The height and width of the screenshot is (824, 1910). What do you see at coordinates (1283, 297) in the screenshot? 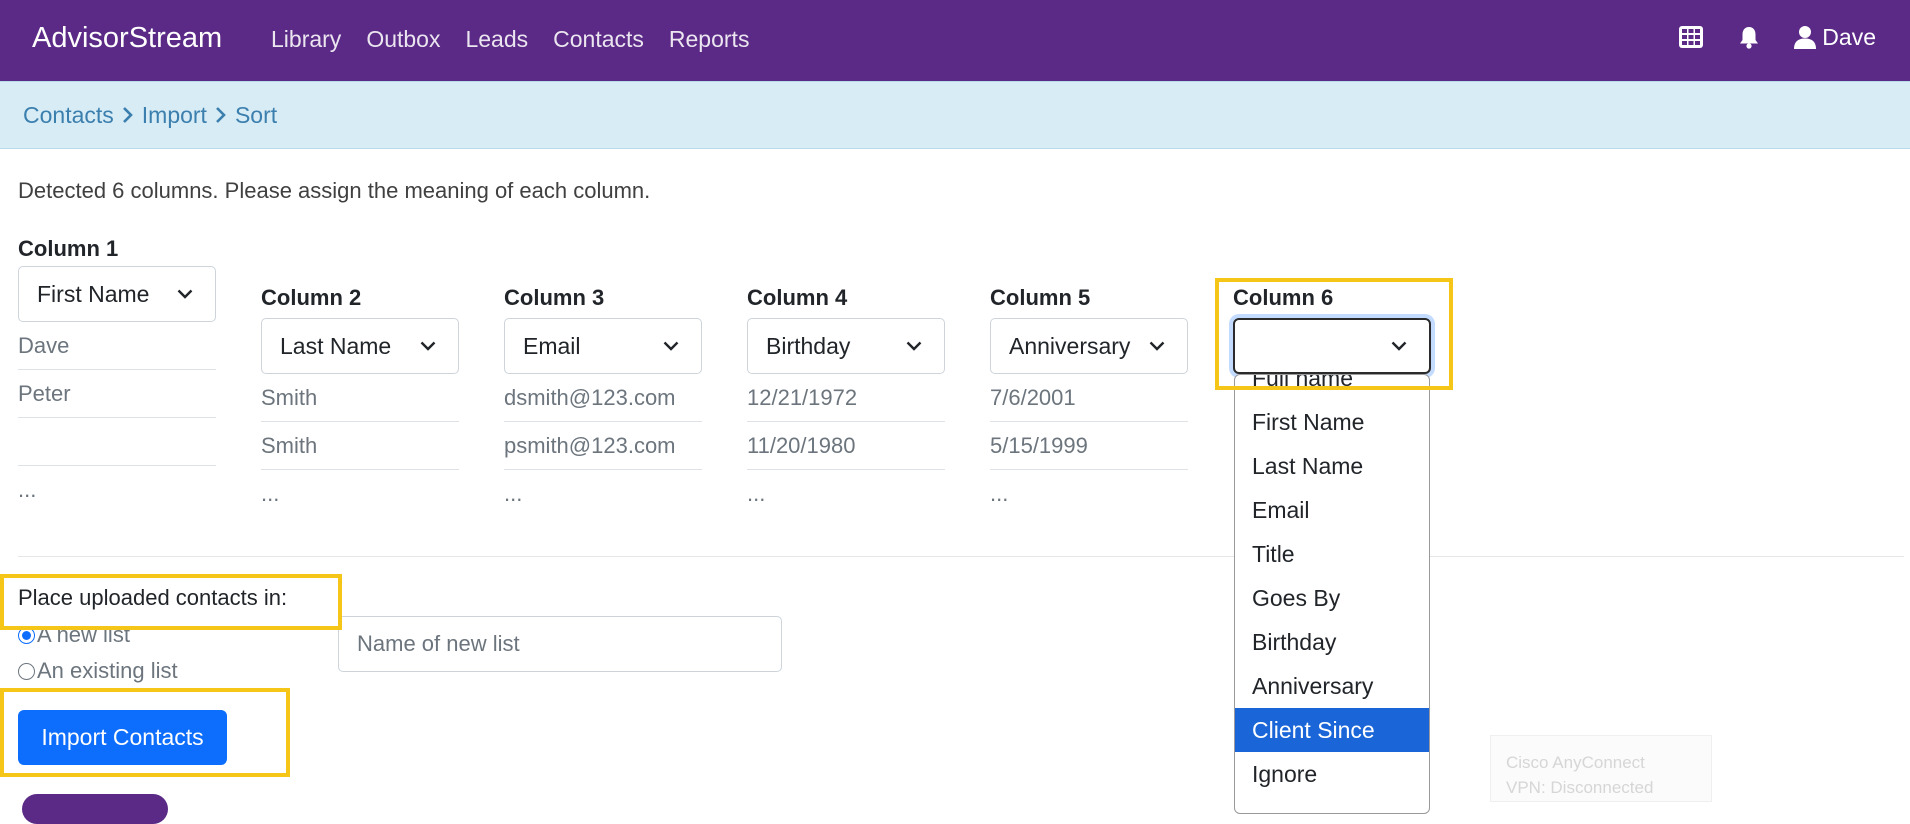
I see `column-title: Column 6` at bounding box center [1283, 297].